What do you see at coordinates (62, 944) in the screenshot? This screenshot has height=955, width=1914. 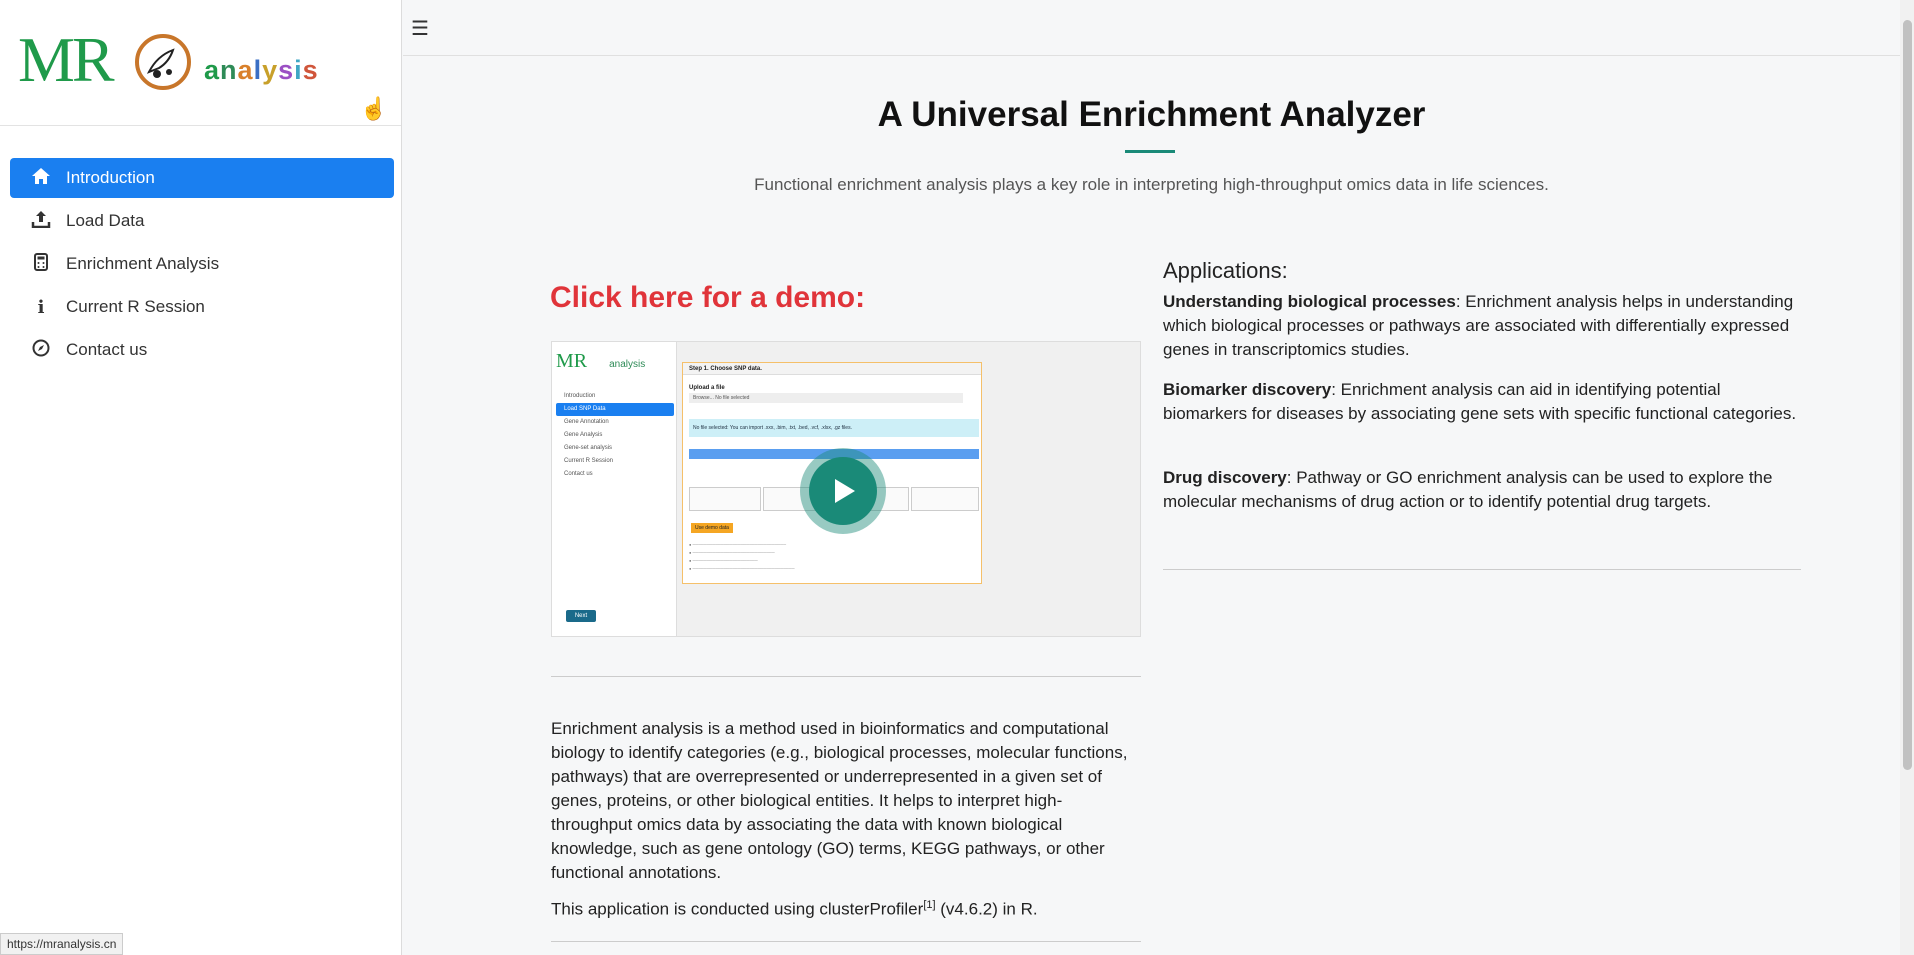 I see `status-url: https://mranalysis.cn` at bounding box center [62, 944].